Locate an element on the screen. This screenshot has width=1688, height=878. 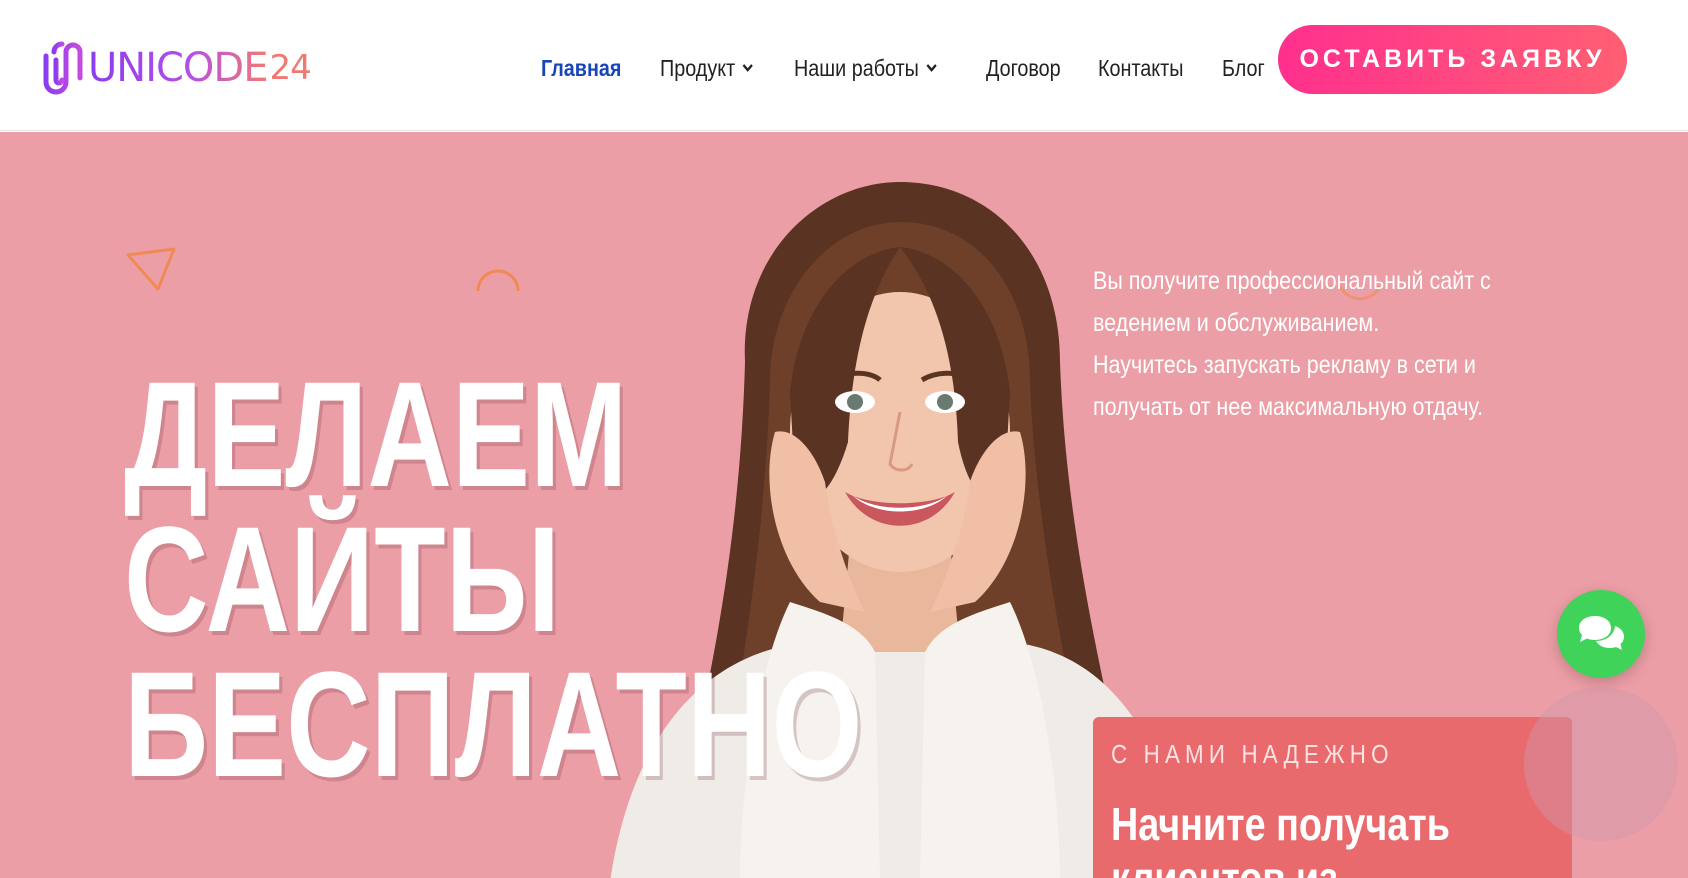
paperclip-logo-icon is located at coordinates (63, 68).